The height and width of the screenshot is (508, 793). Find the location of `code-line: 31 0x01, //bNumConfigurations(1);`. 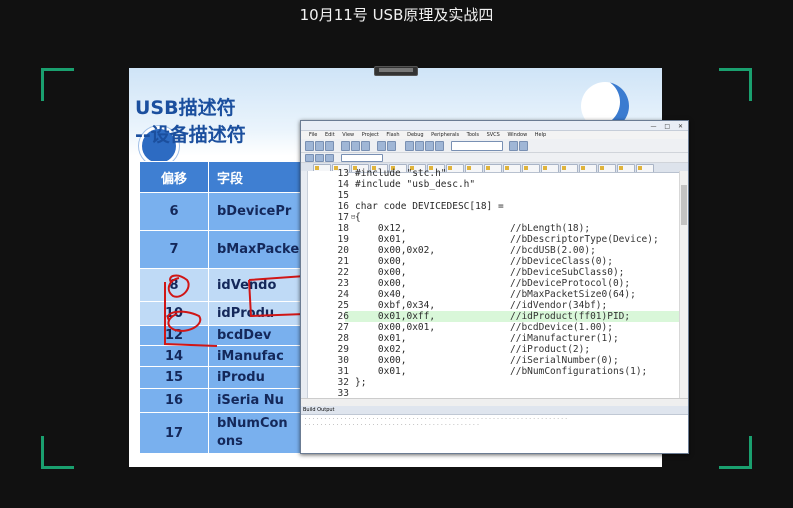

code-line: 31 0x01, //bNumConfigurations(1); is located at coordinates (509, 371).